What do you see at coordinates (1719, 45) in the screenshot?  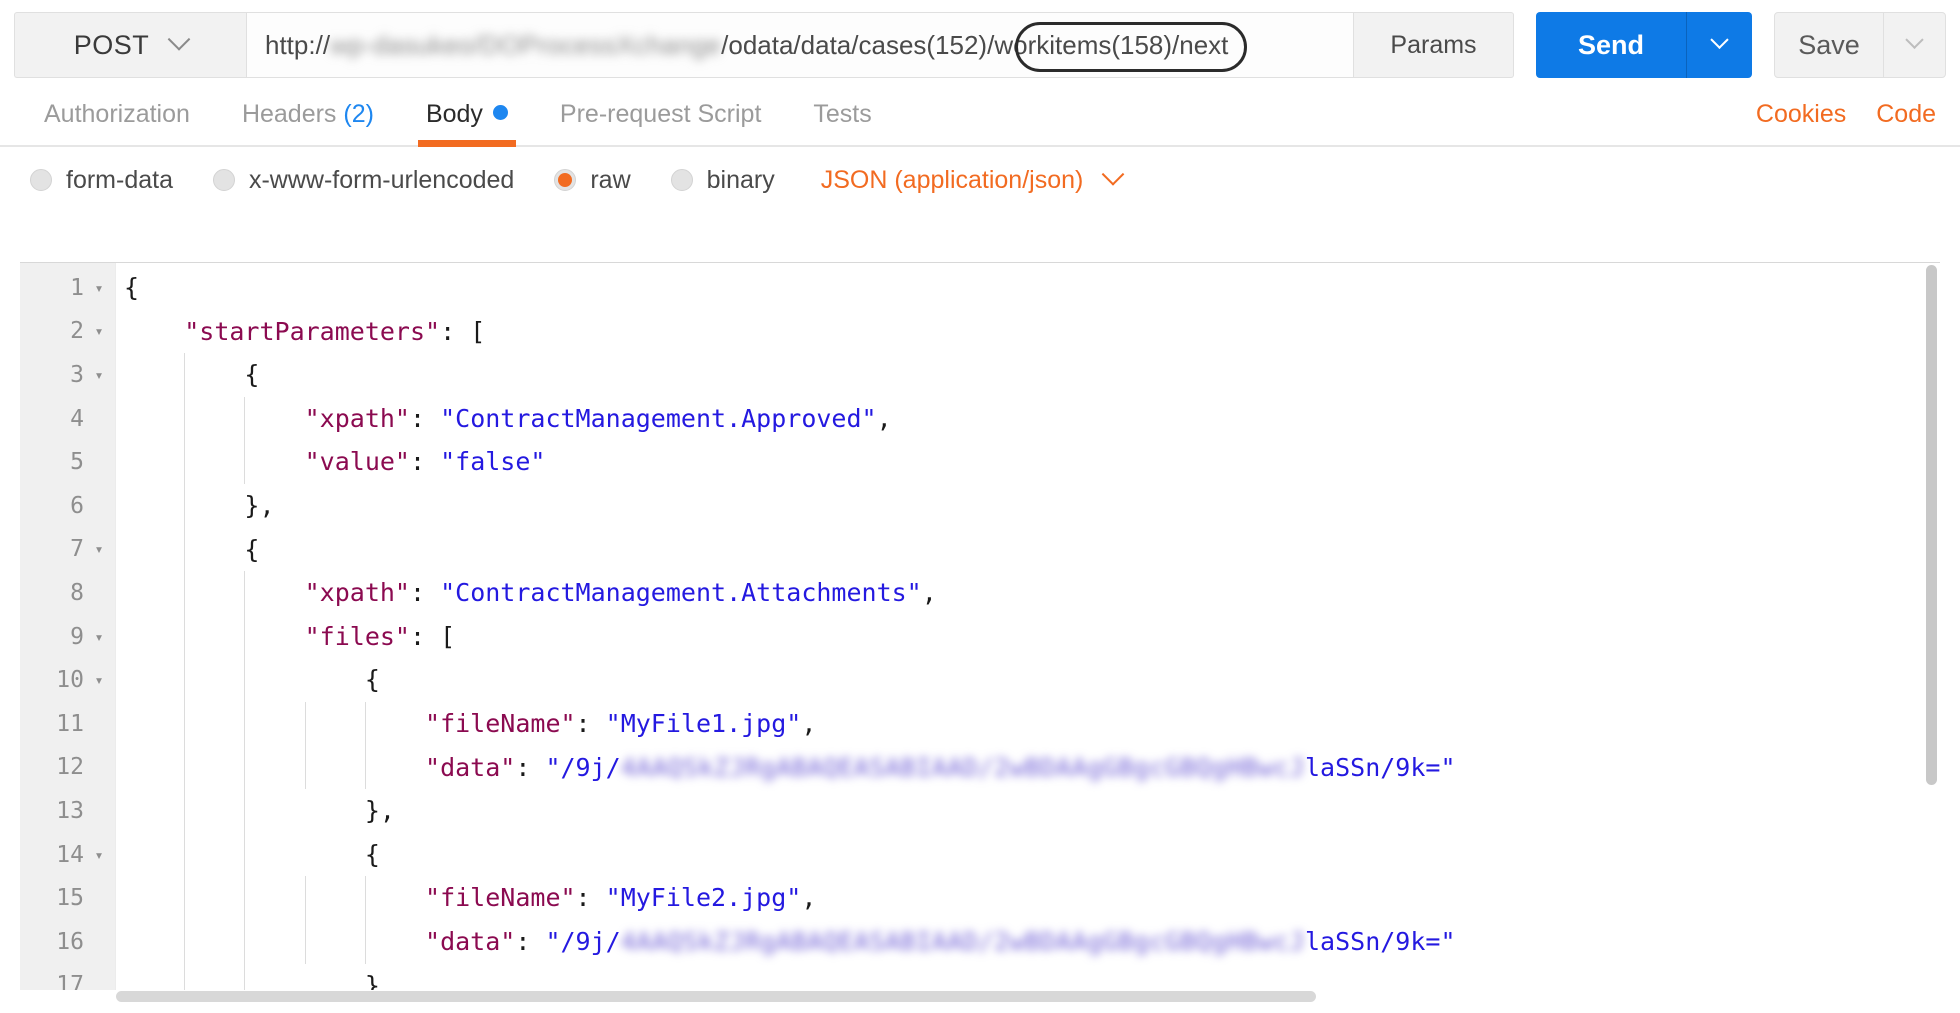 I see `send-options-button` at bounding box center [1719, 45].